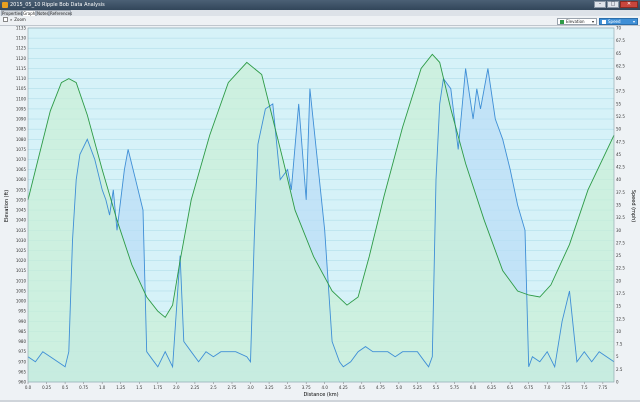  Describe the element at coordinates (21, 250) in the screenshot. I see `y-left-tick-label: 1025` at that location.